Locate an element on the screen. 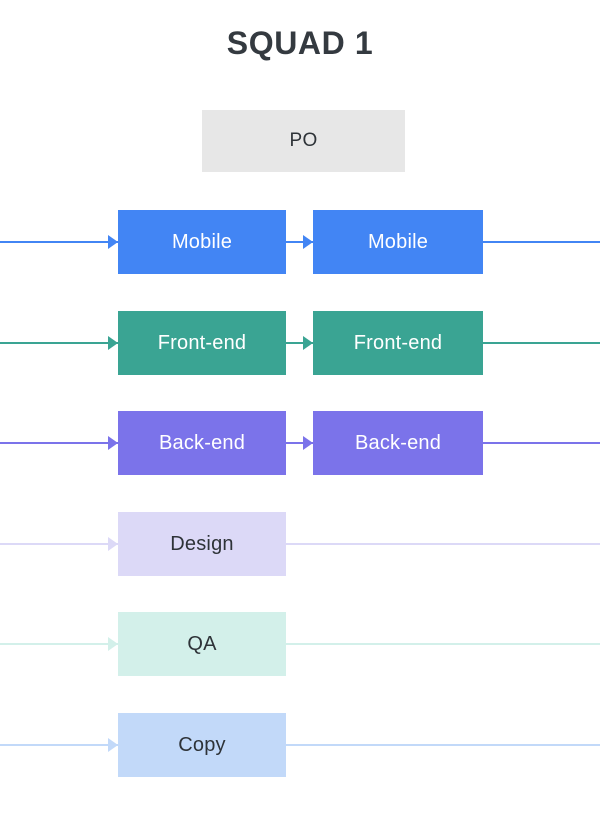 The height and width of the screenshot is (823, 600). node-mobile-1-label: Mobile is located at coordinates (202, 241).